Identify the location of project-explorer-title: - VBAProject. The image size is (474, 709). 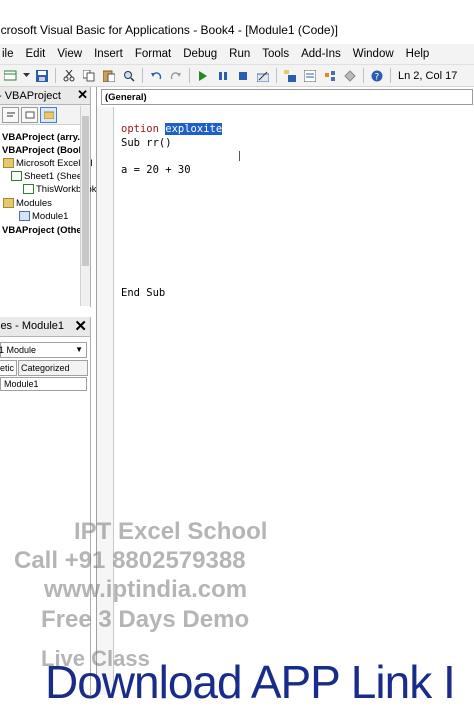
(30, 95).